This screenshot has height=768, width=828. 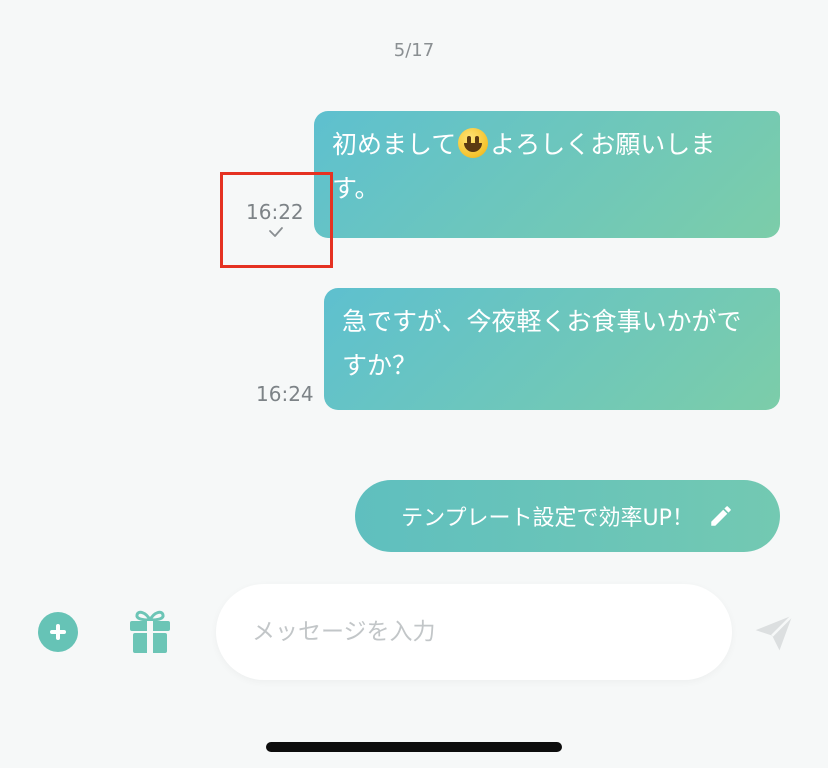 I want to click on message-input-box, so click(x=474, y=632).